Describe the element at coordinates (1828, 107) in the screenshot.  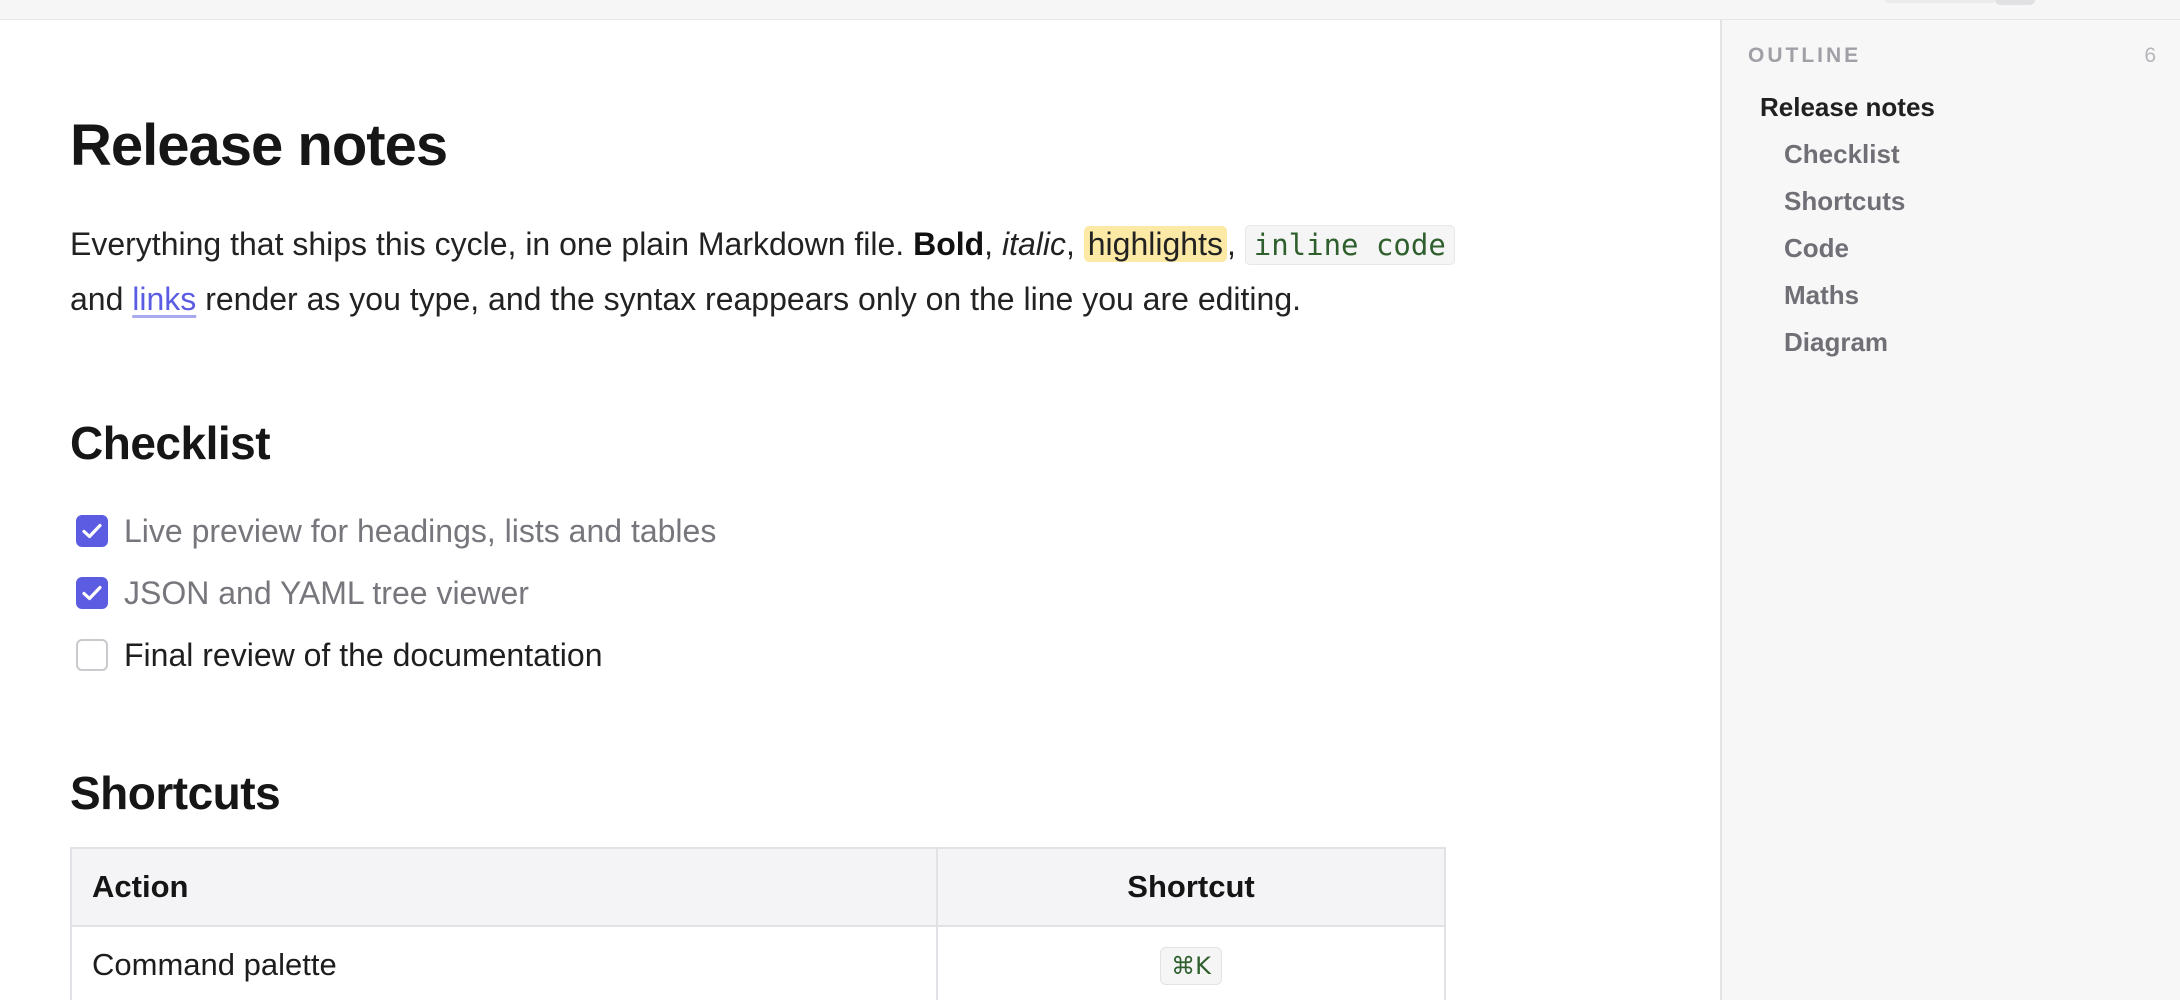
I see `outline-item-release-notes: Release notes` at that location.